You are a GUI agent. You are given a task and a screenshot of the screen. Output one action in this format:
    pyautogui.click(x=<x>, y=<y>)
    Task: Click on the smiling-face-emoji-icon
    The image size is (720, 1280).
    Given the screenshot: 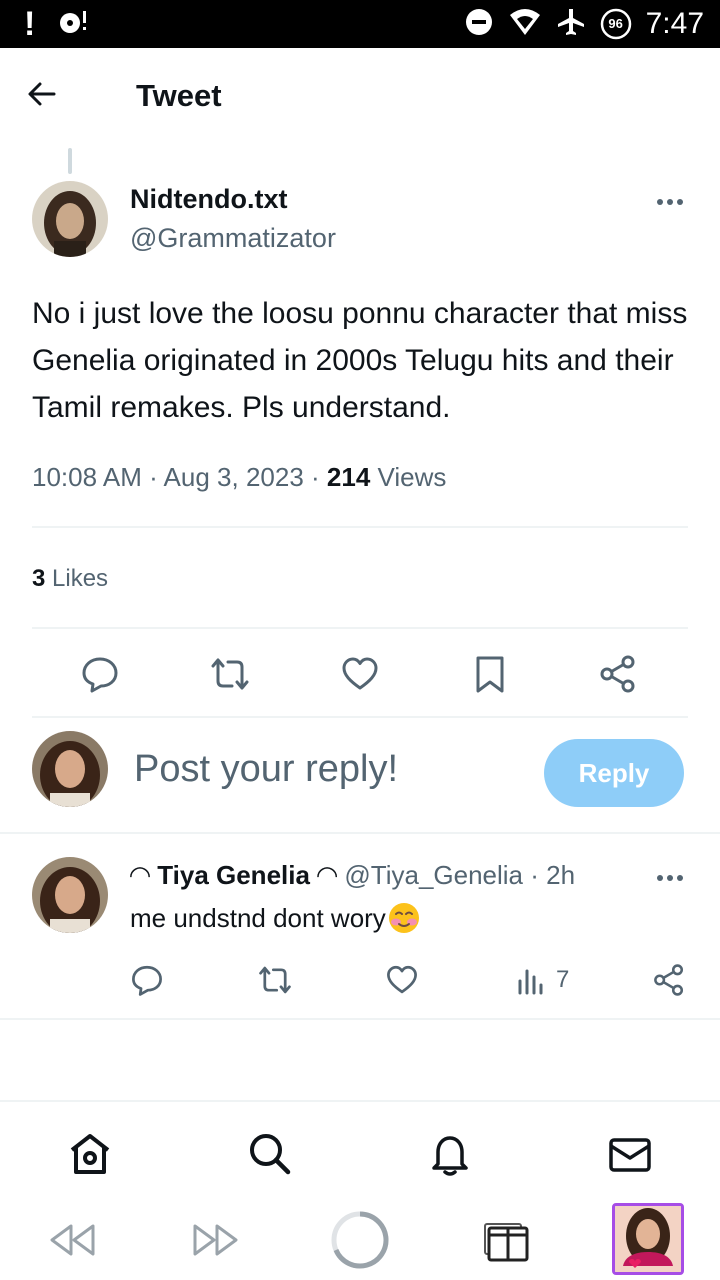 What is the action you would take?
    pyautogui.click(x=404, y=918)
    